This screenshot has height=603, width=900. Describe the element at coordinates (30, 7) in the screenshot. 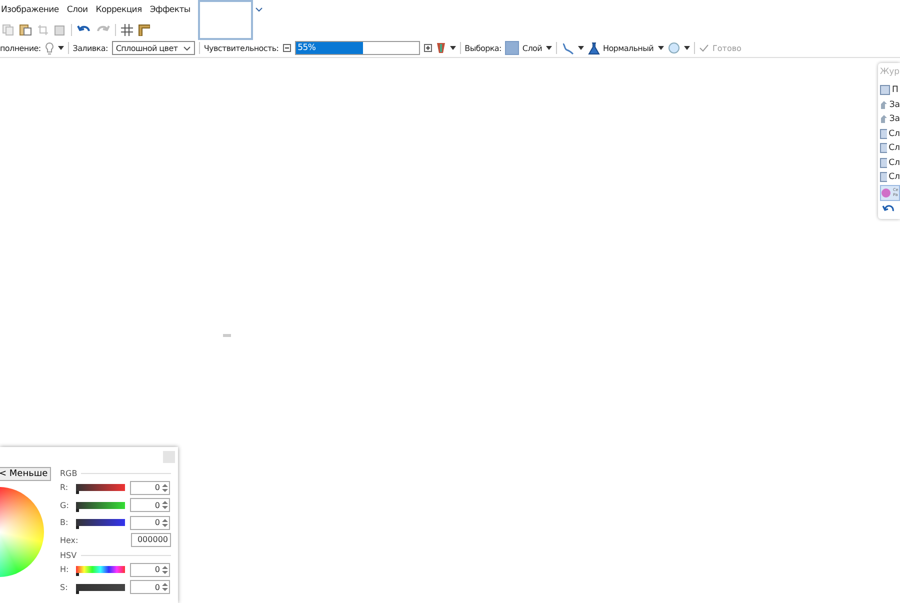

I see `menu-item: Изображение` at that location.